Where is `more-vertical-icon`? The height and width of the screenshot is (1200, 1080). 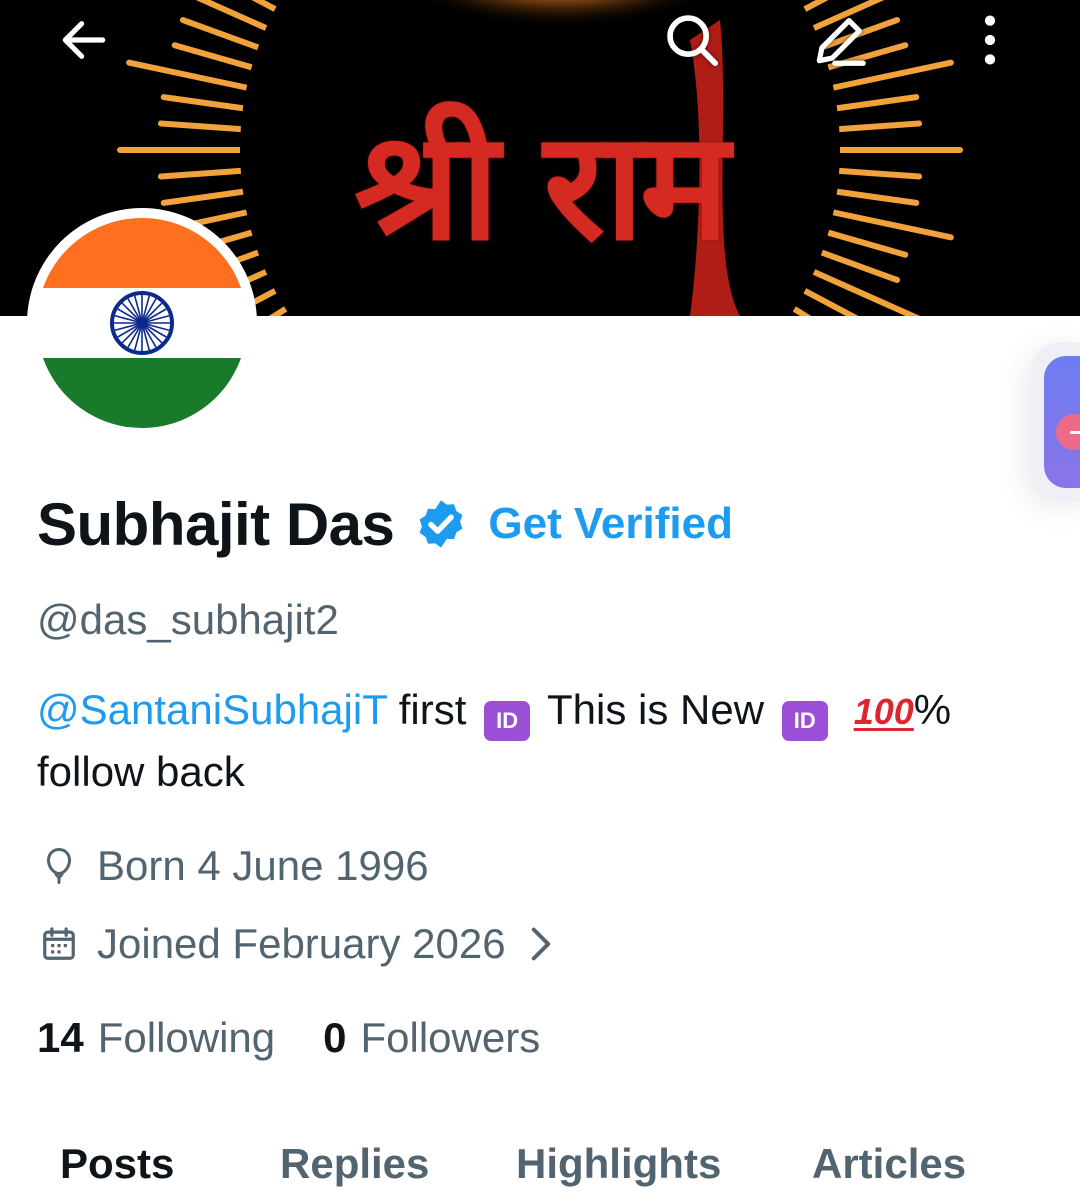 more-vertical-icon is located at coordinates (990, 40).